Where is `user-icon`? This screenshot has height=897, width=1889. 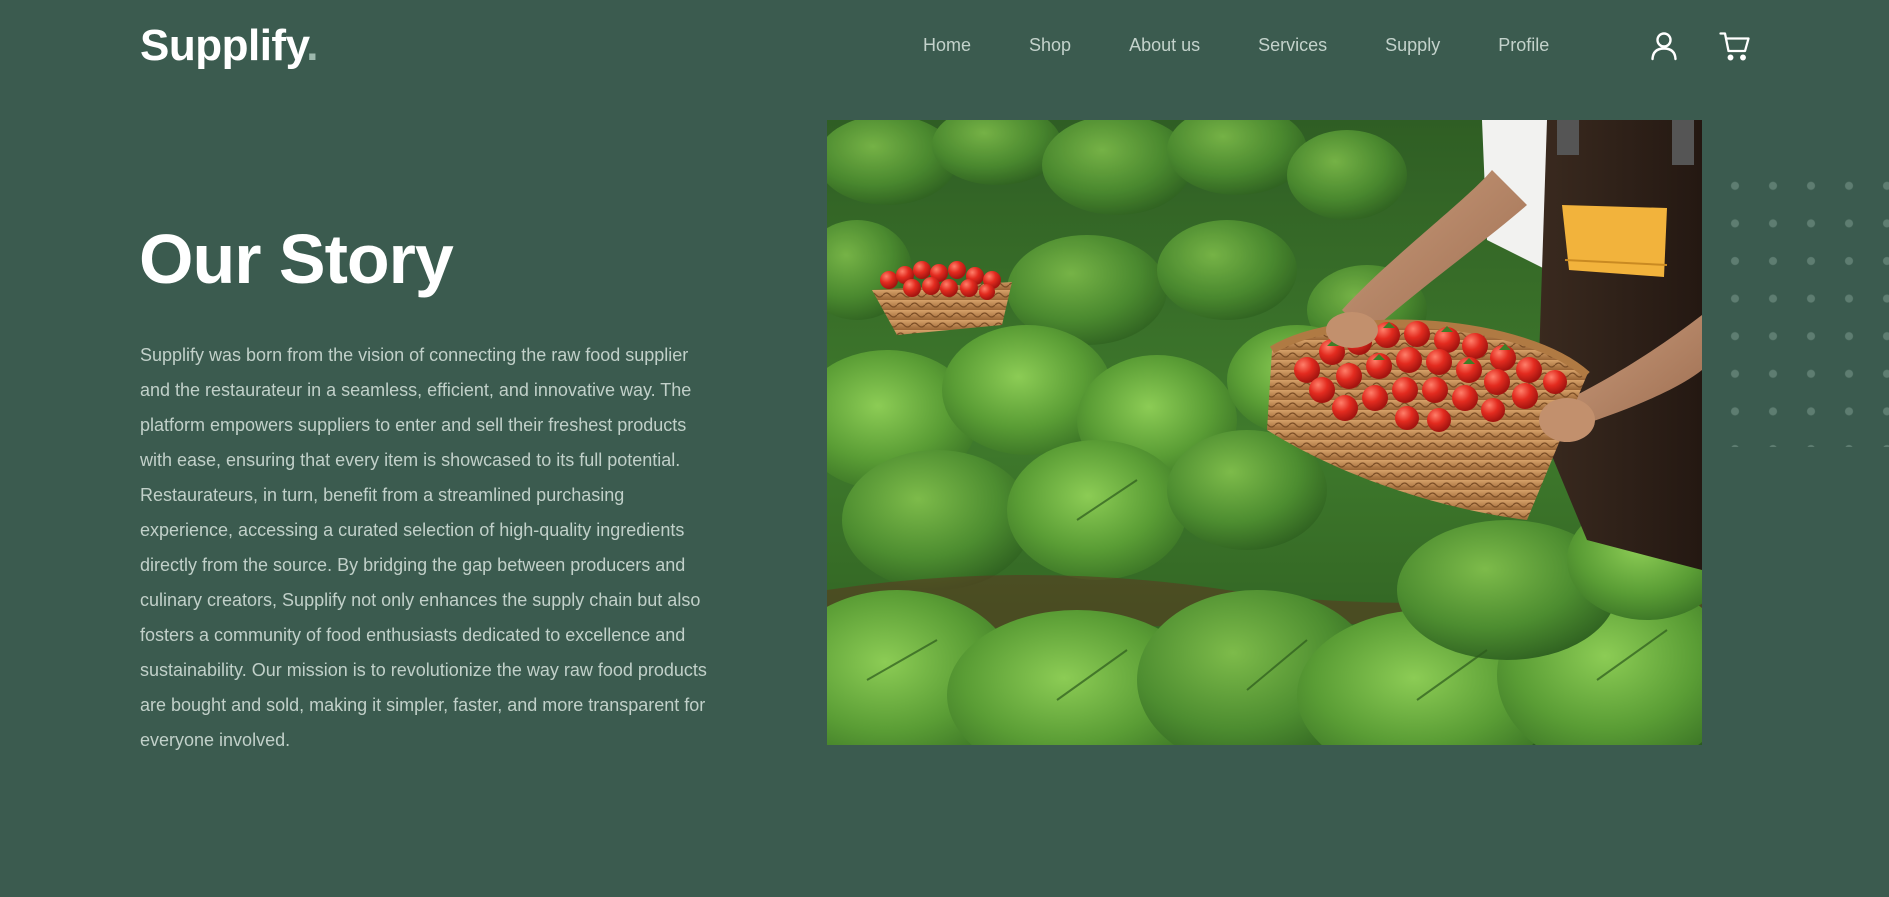 user-icon is located at coordinates (1664, 46).